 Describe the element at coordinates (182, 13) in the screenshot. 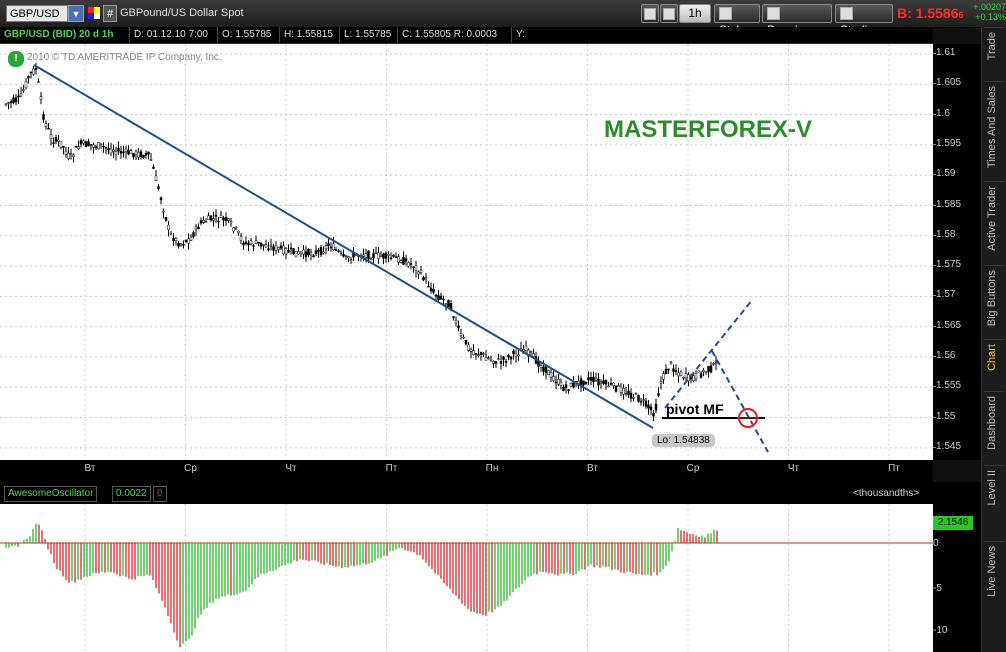

I see `instrument-description: GBPound/US Dollar Spot` at that location.